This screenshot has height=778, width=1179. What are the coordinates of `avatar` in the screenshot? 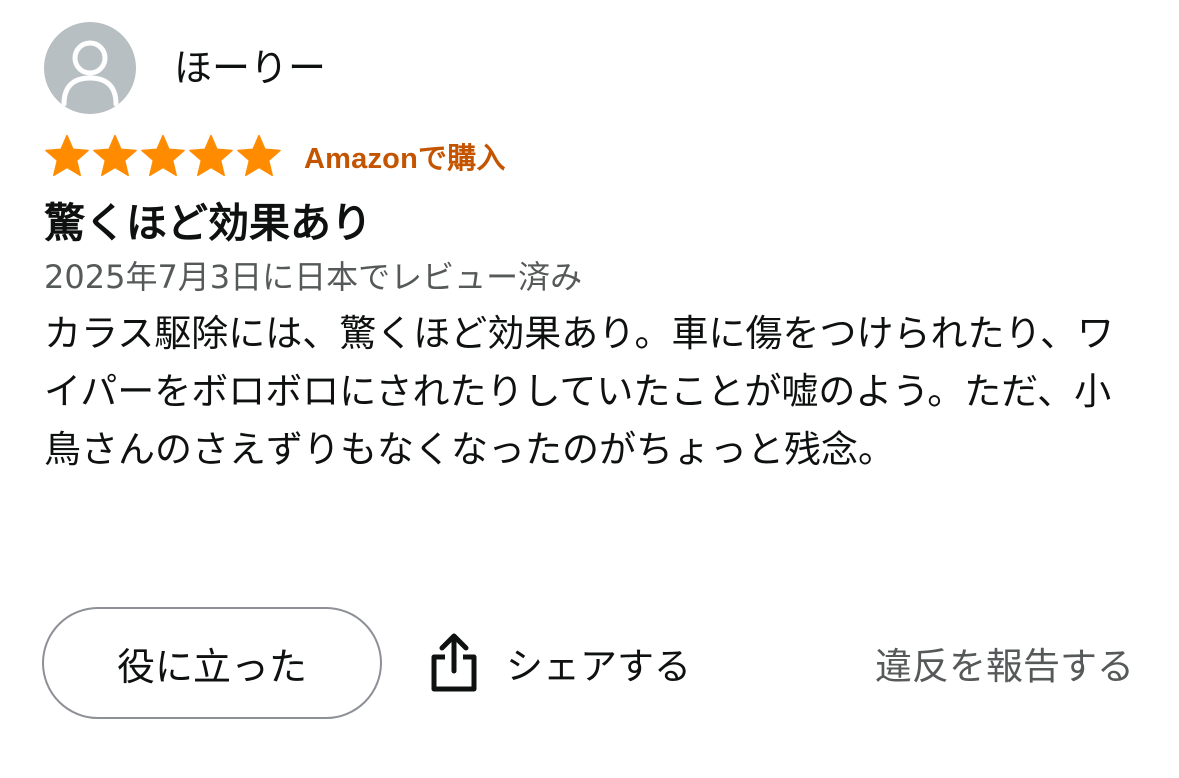 It's located at (90, 68).